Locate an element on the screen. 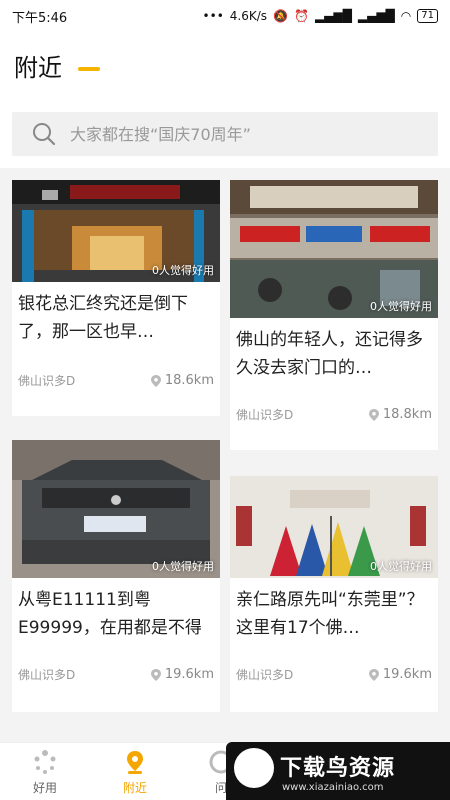 Image resolution: width=450 pixels, height=800 pixels. card-distance: 18.8km is located at coordinates (400, 414).